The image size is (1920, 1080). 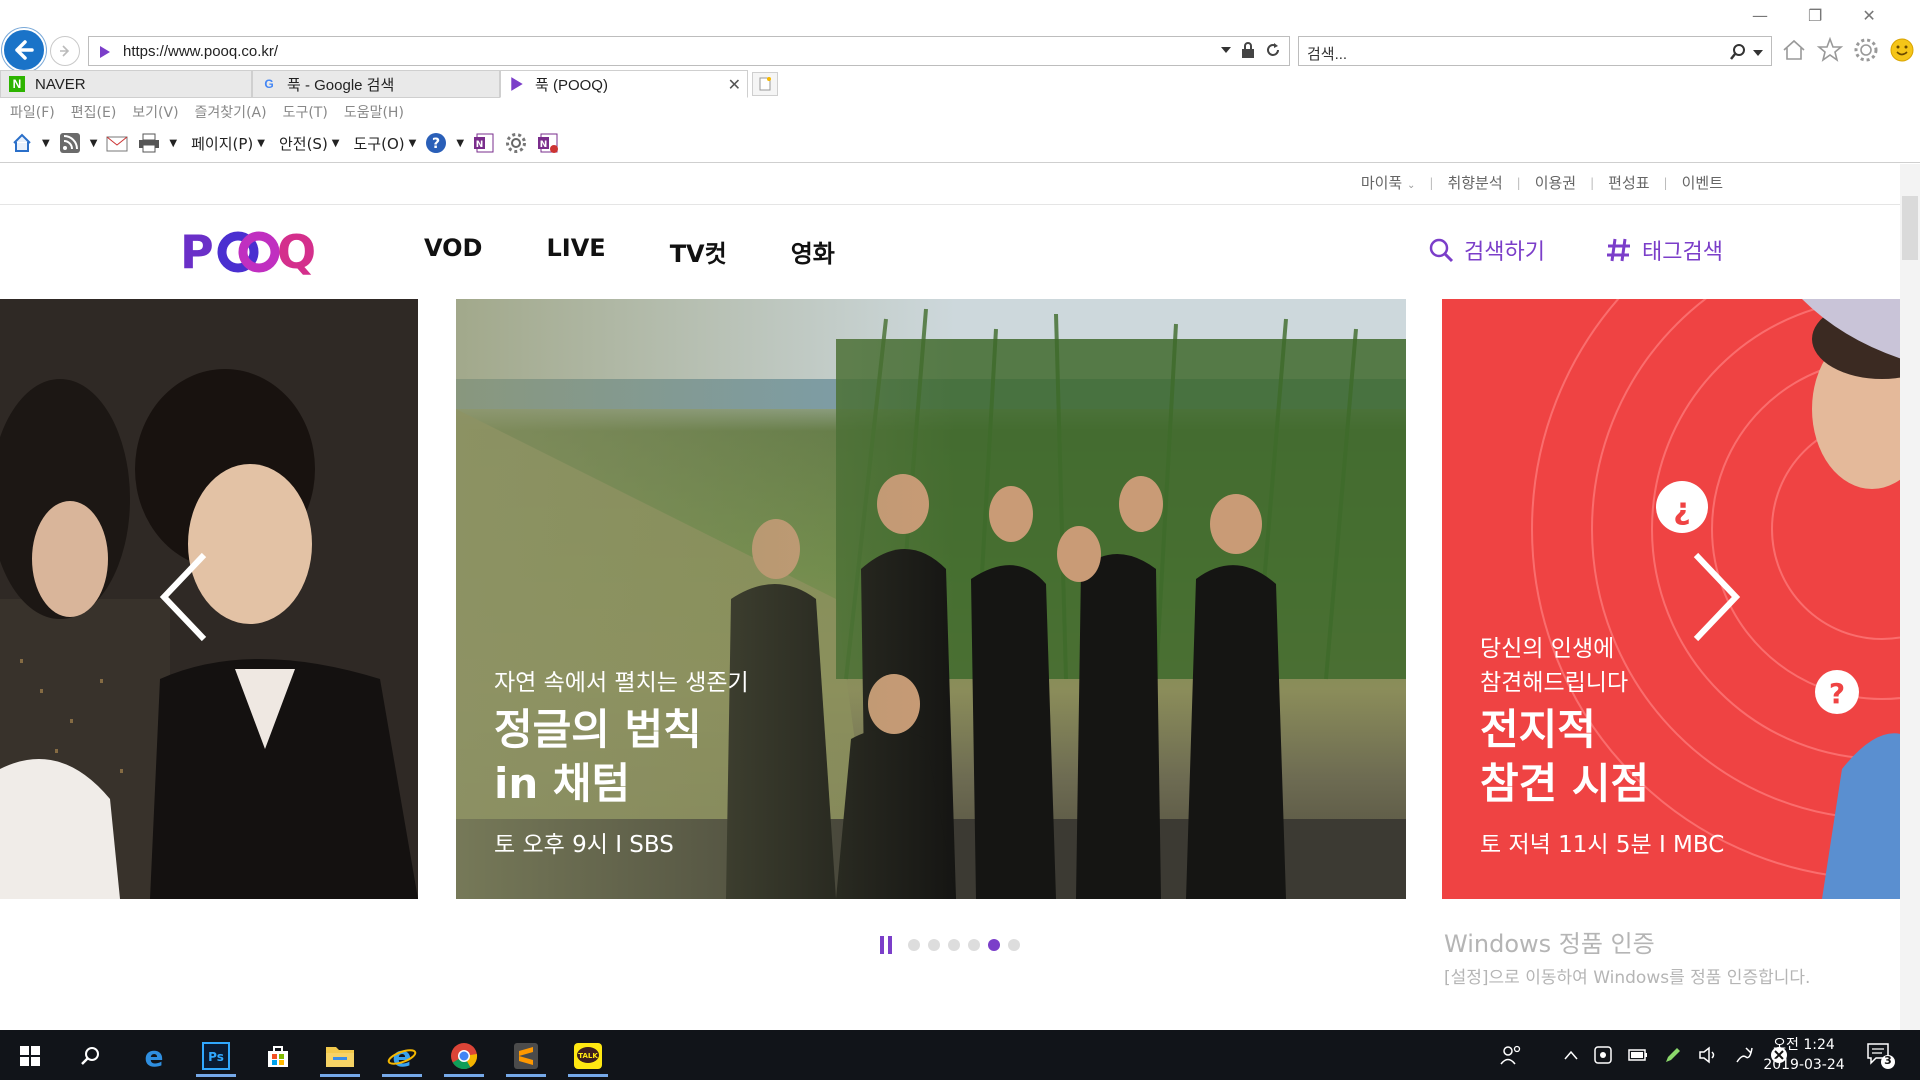 I want to click on nav-vod: VOD, so click(x=453, y=251).